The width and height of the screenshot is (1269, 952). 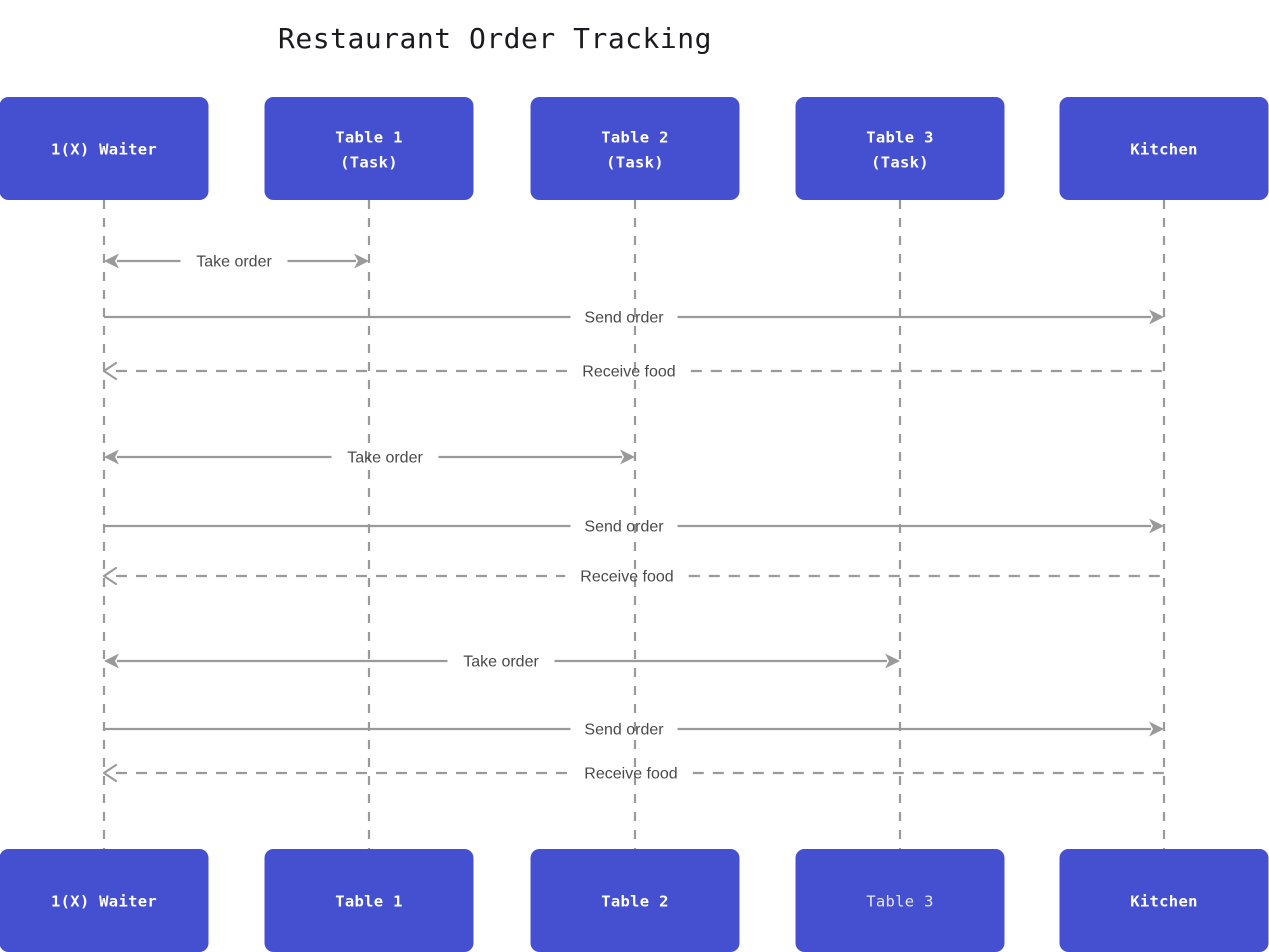 I want to click on message-1: Take order, so click(x=236, y=262).